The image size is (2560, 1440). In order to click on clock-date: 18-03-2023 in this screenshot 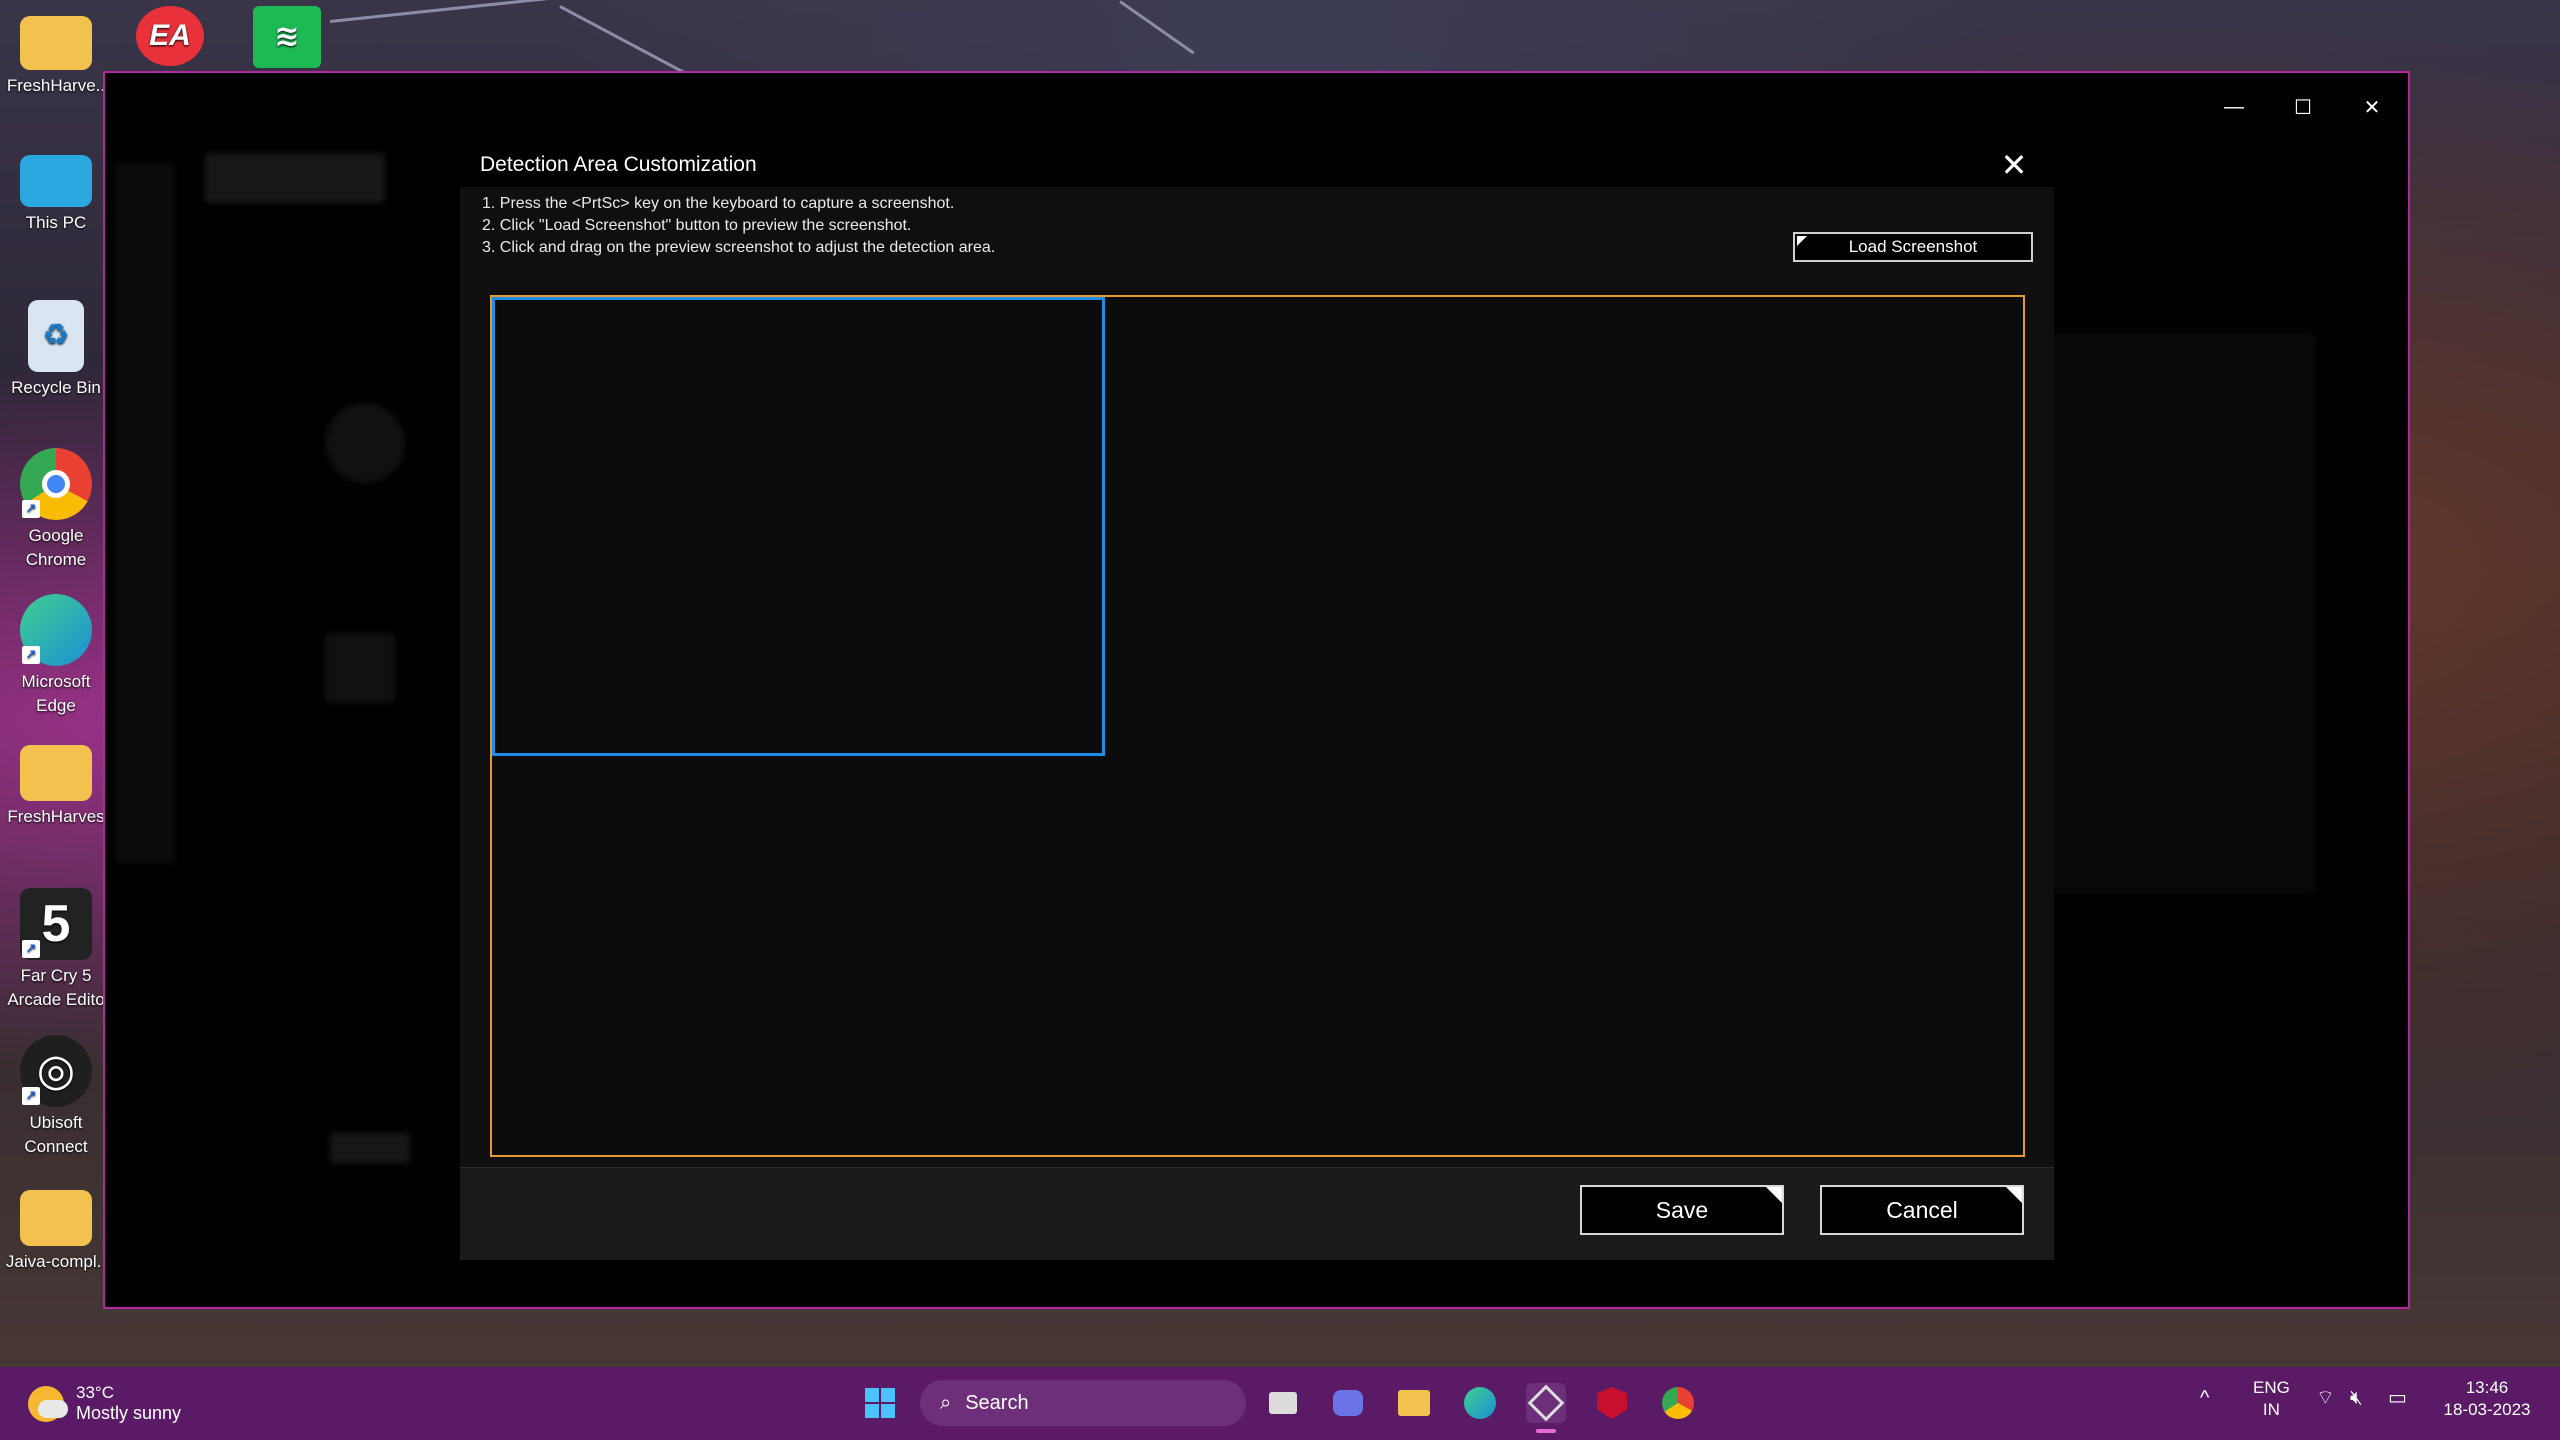, I will do `click(2487, 1409)`.